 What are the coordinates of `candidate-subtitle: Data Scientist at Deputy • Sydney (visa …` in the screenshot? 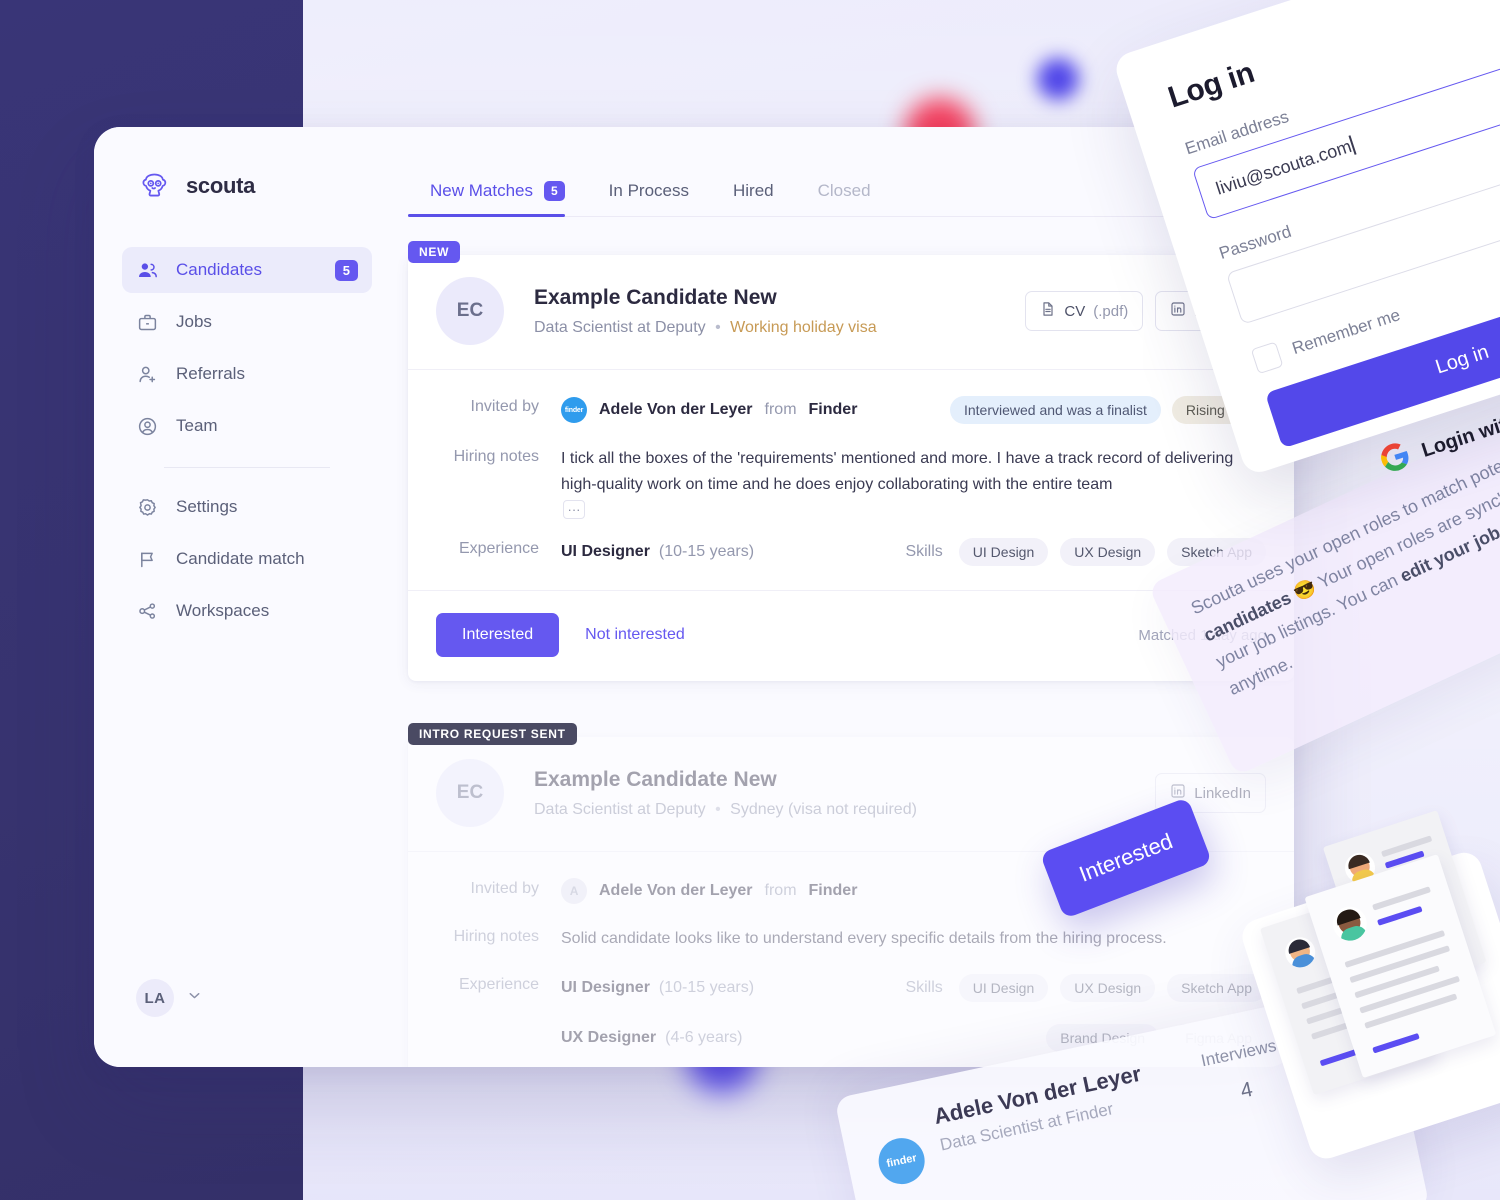 It's located at (725, 810).